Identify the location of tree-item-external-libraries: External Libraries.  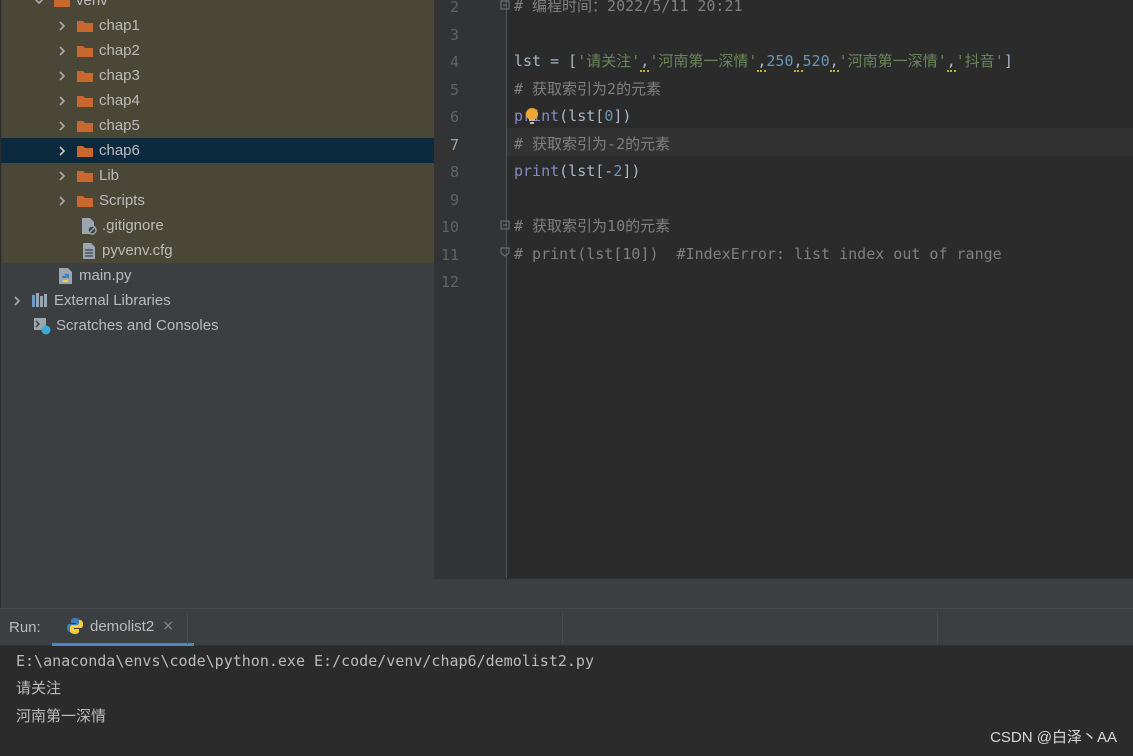
(217, 300).